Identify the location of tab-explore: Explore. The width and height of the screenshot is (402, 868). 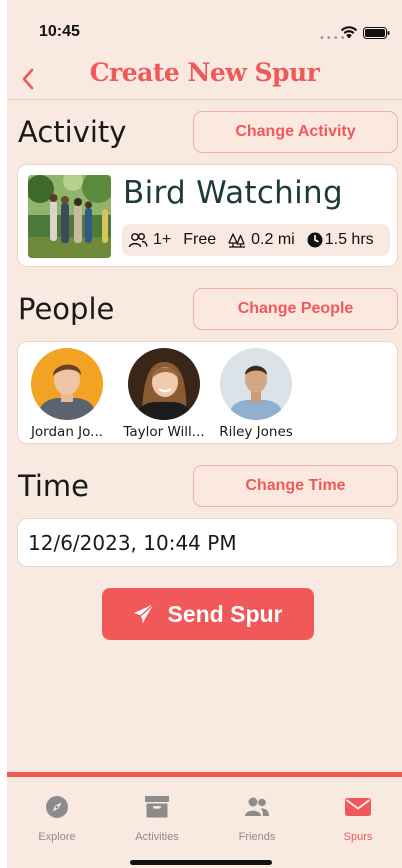
(57, 818).